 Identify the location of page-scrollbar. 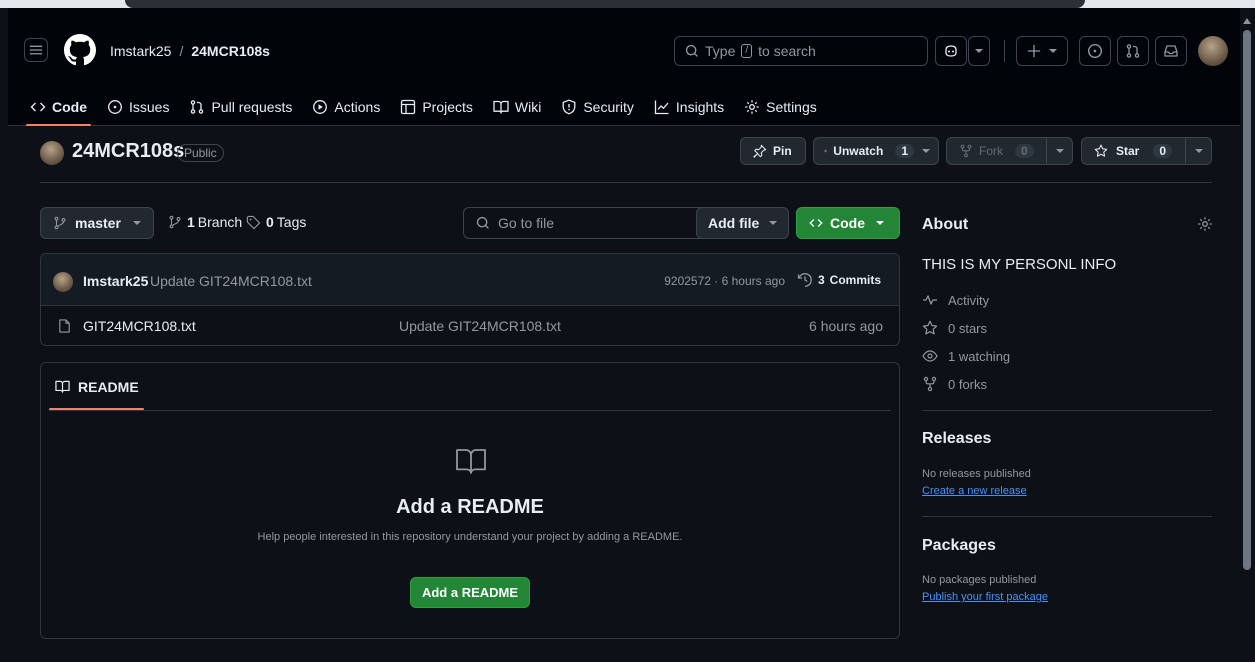
(1247, 335).